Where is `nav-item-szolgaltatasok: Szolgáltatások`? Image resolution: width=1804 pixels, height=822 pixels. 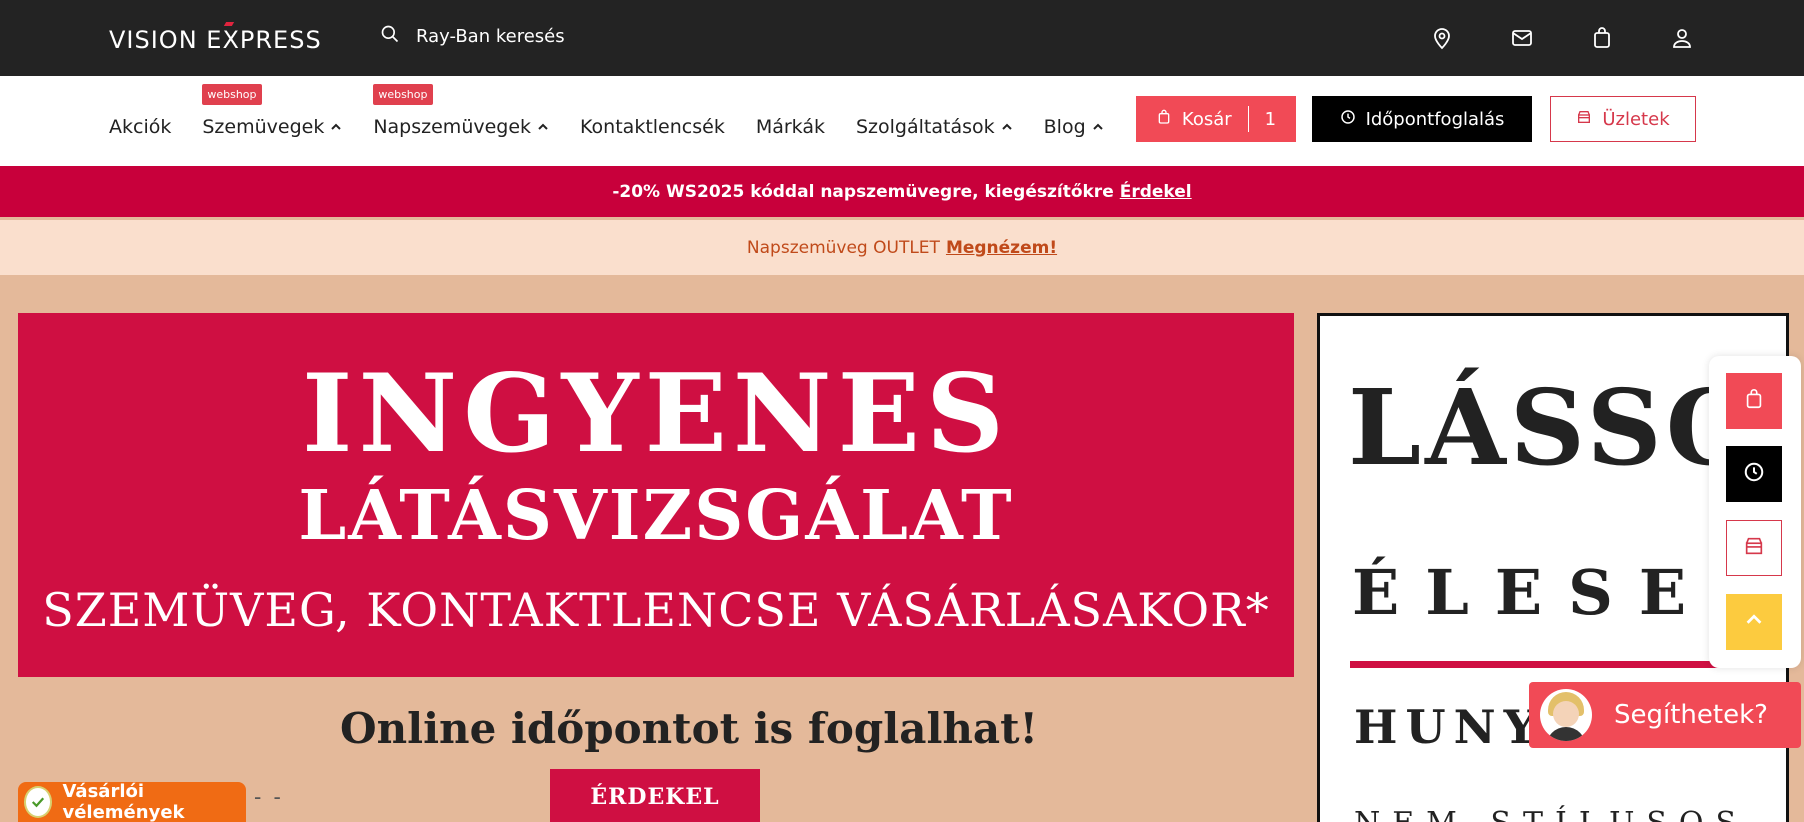
nav-item-szolgaltatasok: Szolgáltatások is located at coordinates (934, 127).